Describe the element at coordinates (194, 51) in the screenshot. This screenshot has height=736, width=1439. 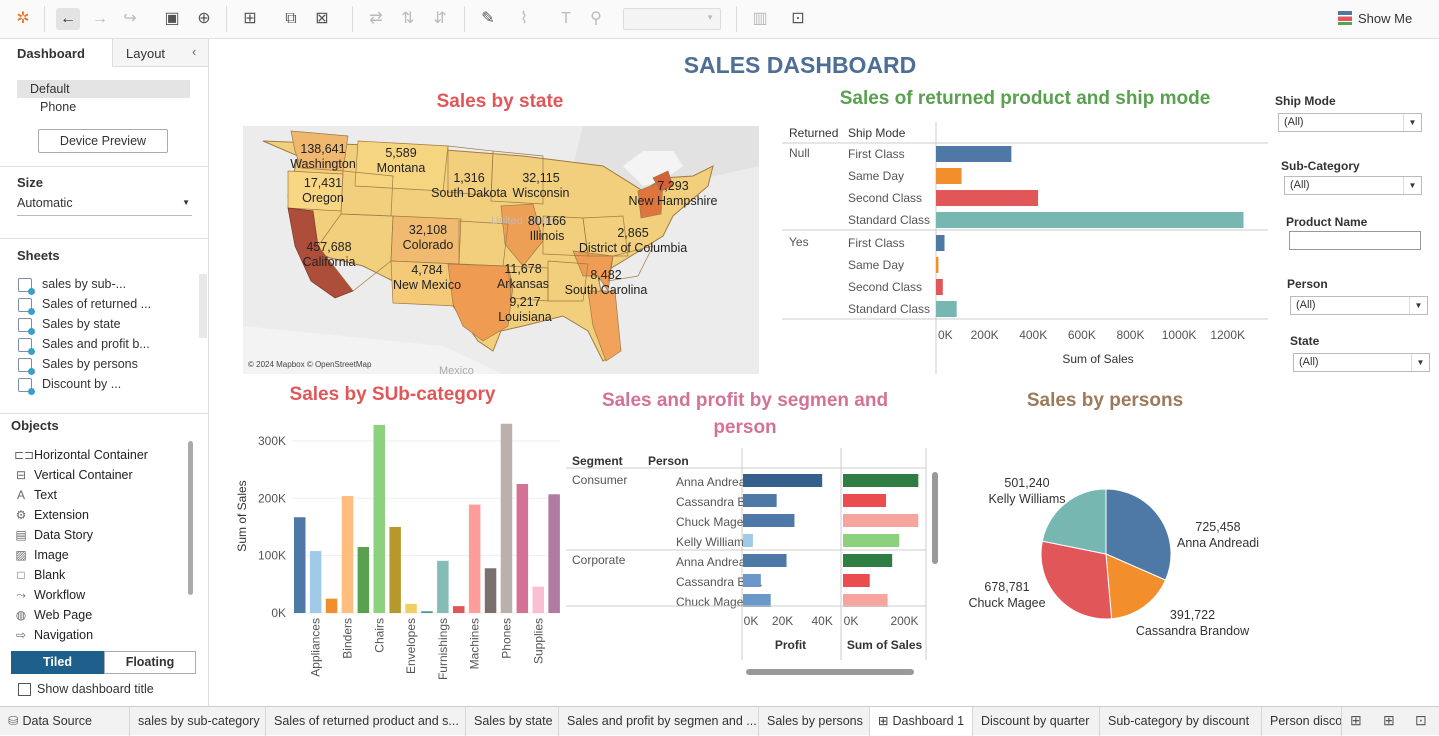
I see `collapse-pane-icon: ‹` at that location.